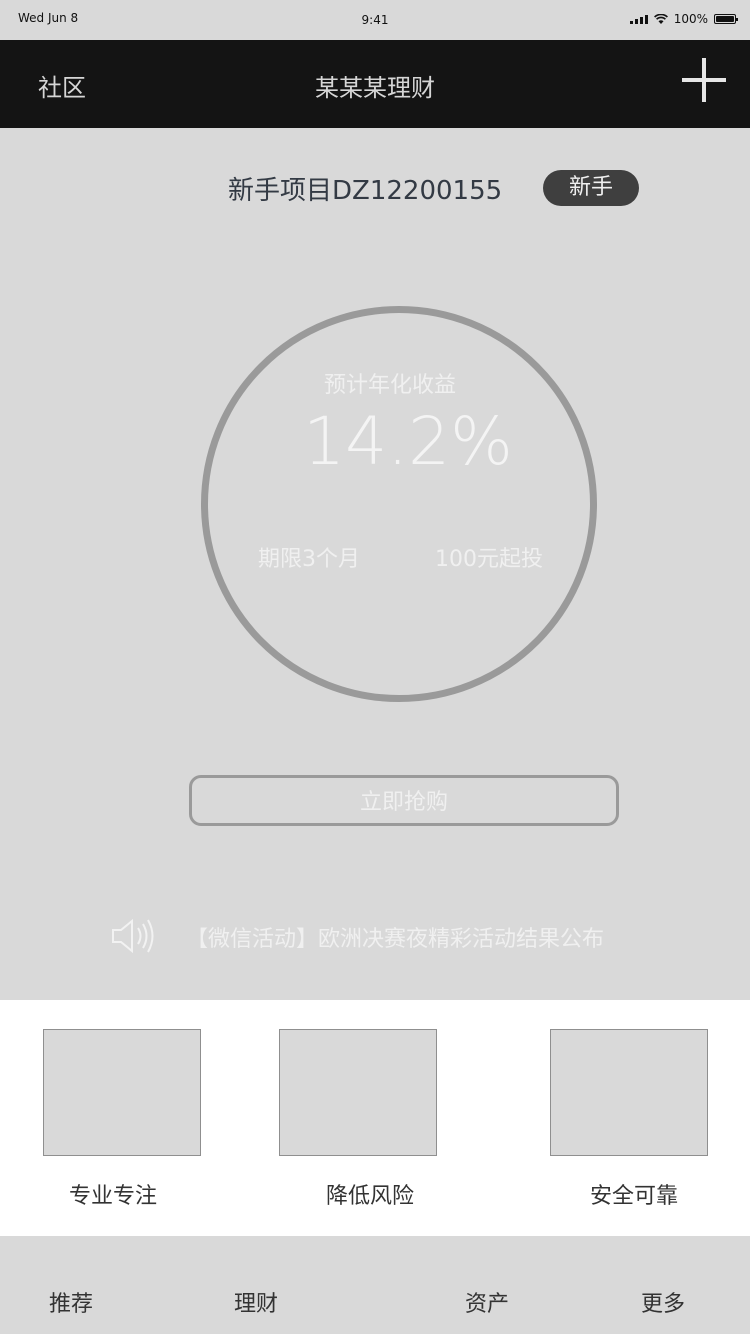 This screenshot has height=1334, width=750. Describe the element at coordinates (133, 936) in the screenshot. I see `speaker-icon` at that location.